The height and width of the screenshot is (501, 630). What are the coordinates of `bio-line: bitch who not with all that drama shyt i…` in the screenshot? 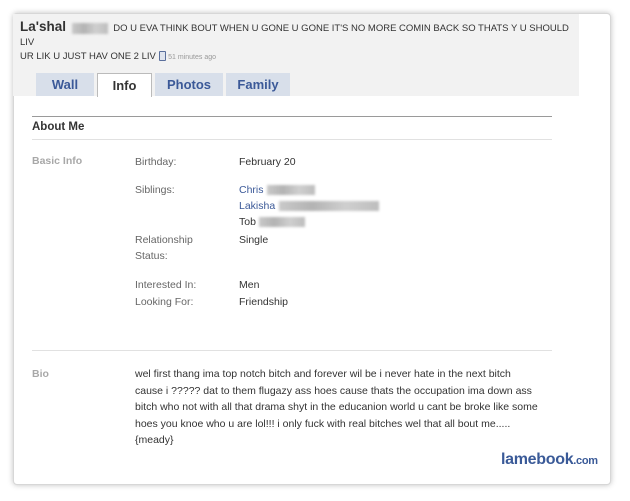 It's located at (336, 407).